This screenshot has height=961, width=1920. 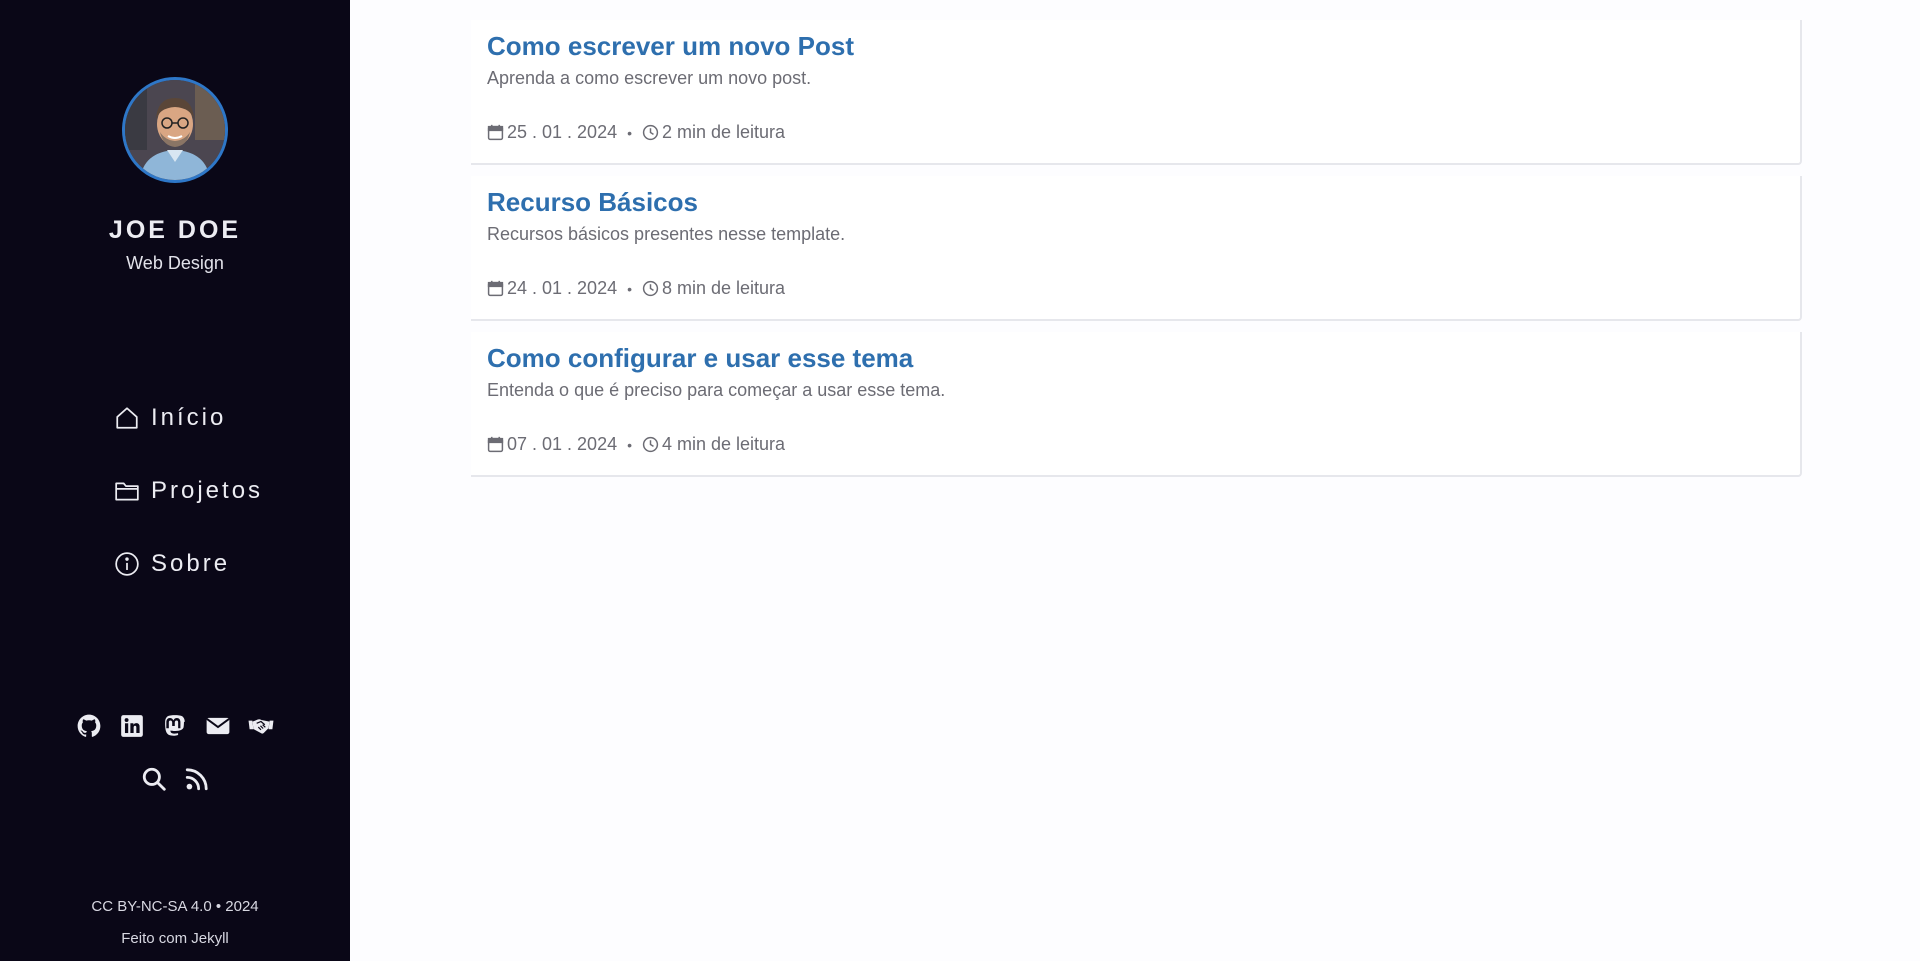 What do you see at coordinates (1135, 132) in the screenshot?
I see `post-meta: 25 . 01 . 2024 • 2 min de leitura` at bounding box center [1135, 132].